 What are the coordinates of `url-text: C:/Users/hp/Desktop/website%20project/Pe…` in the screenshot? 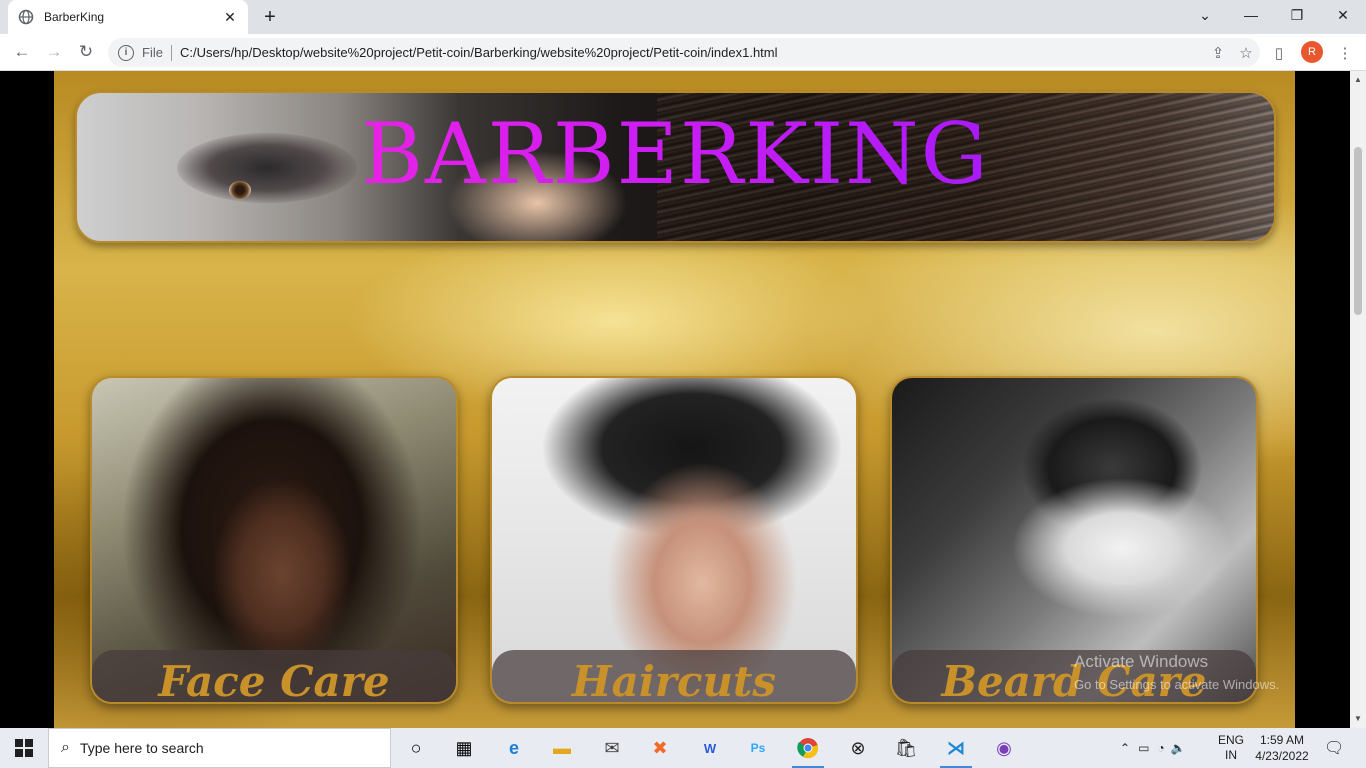 It's located at (692, 52).